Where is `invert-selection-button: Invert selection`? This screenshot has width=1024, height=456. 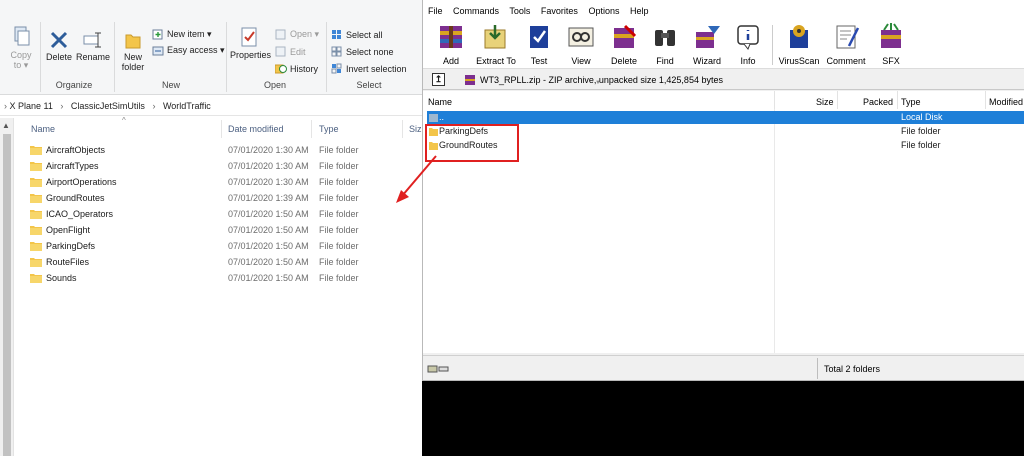 invert-selection-button: Invert selection is located at coordinates (369, 68).